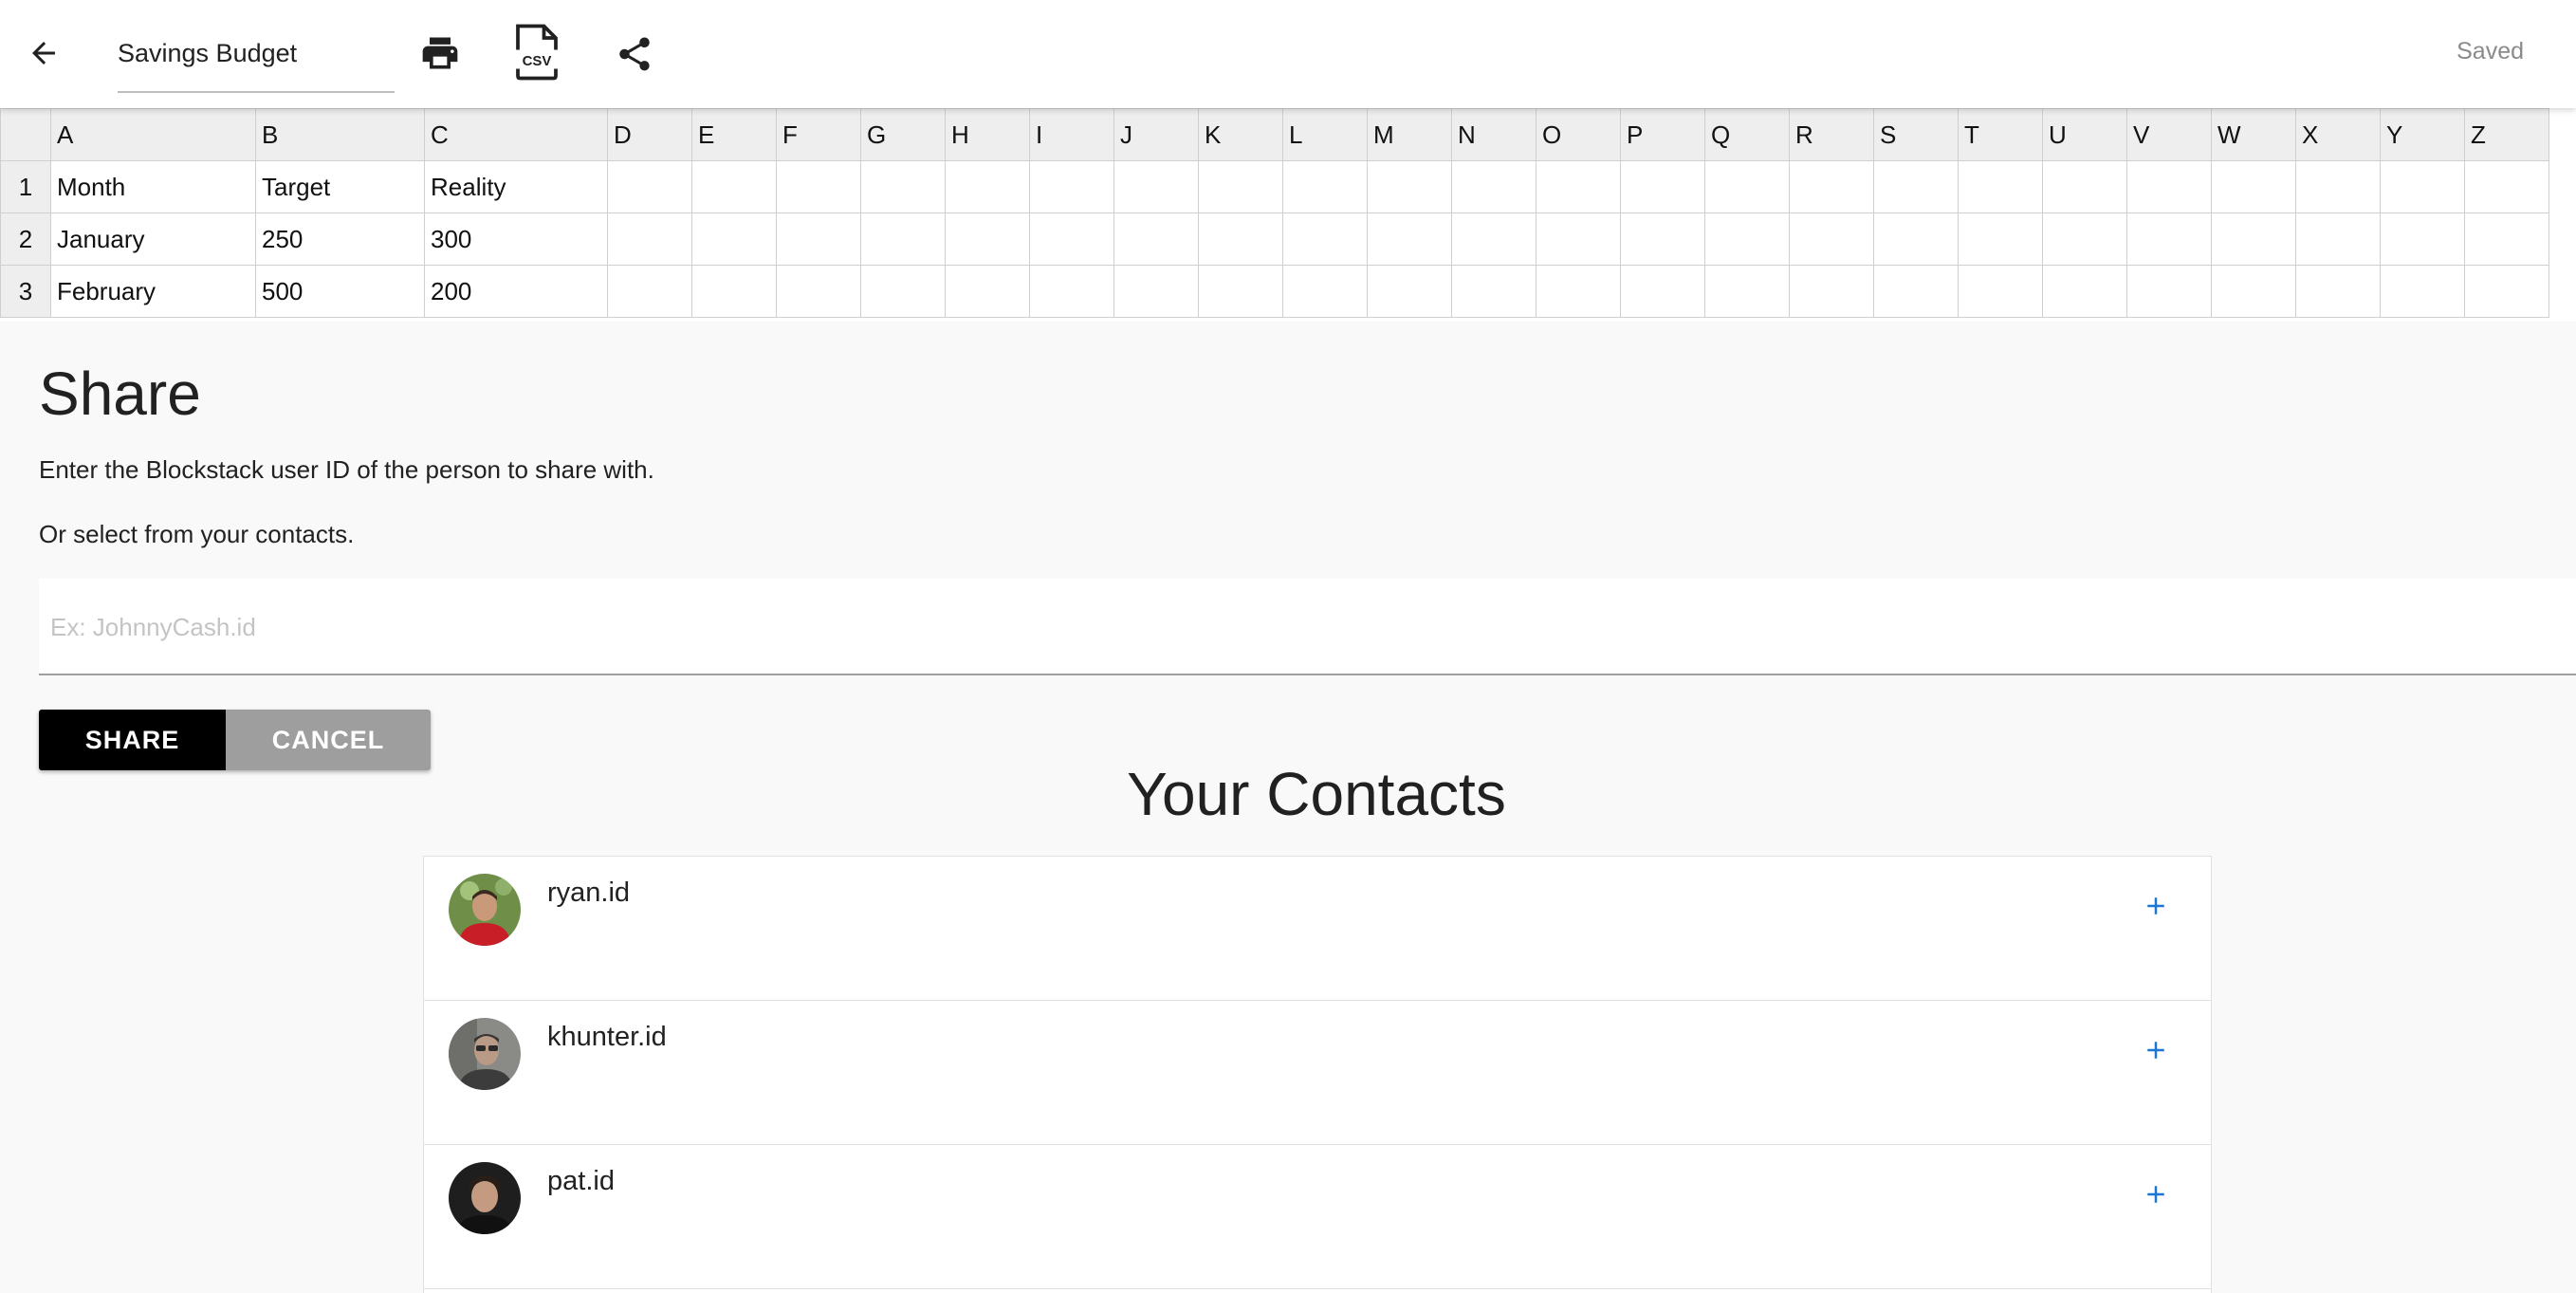 The width and height of the screenshot is (2576, 1293). I want to click on cell-c1: Reality, so click(516, 186).